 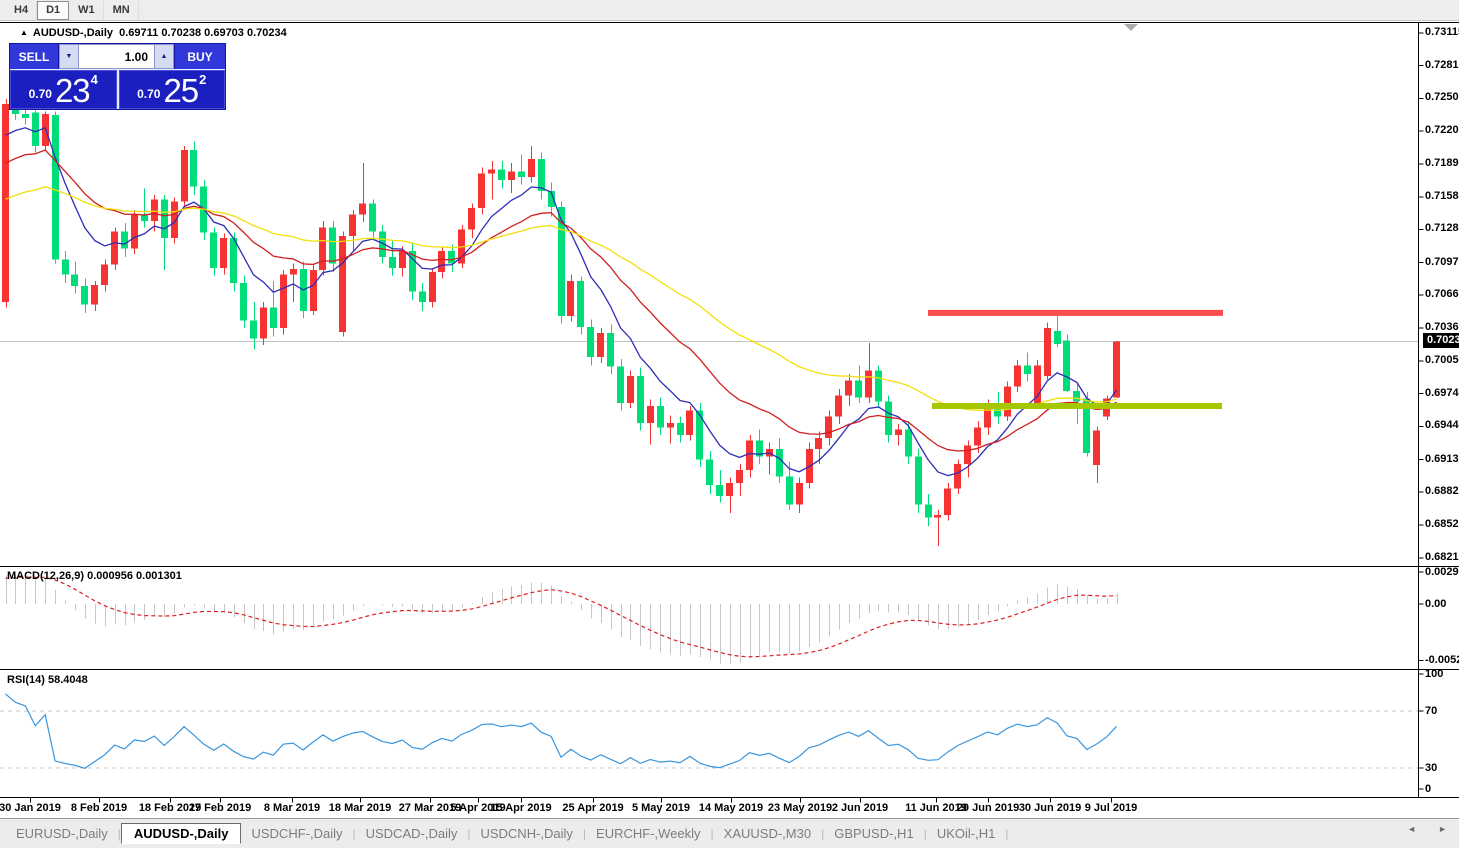 What do you see at coordinates (1427, 829) in the screenshot?
I see `tab-scroll-buttons: ◄ ►` at bounding box center [1427, 829].